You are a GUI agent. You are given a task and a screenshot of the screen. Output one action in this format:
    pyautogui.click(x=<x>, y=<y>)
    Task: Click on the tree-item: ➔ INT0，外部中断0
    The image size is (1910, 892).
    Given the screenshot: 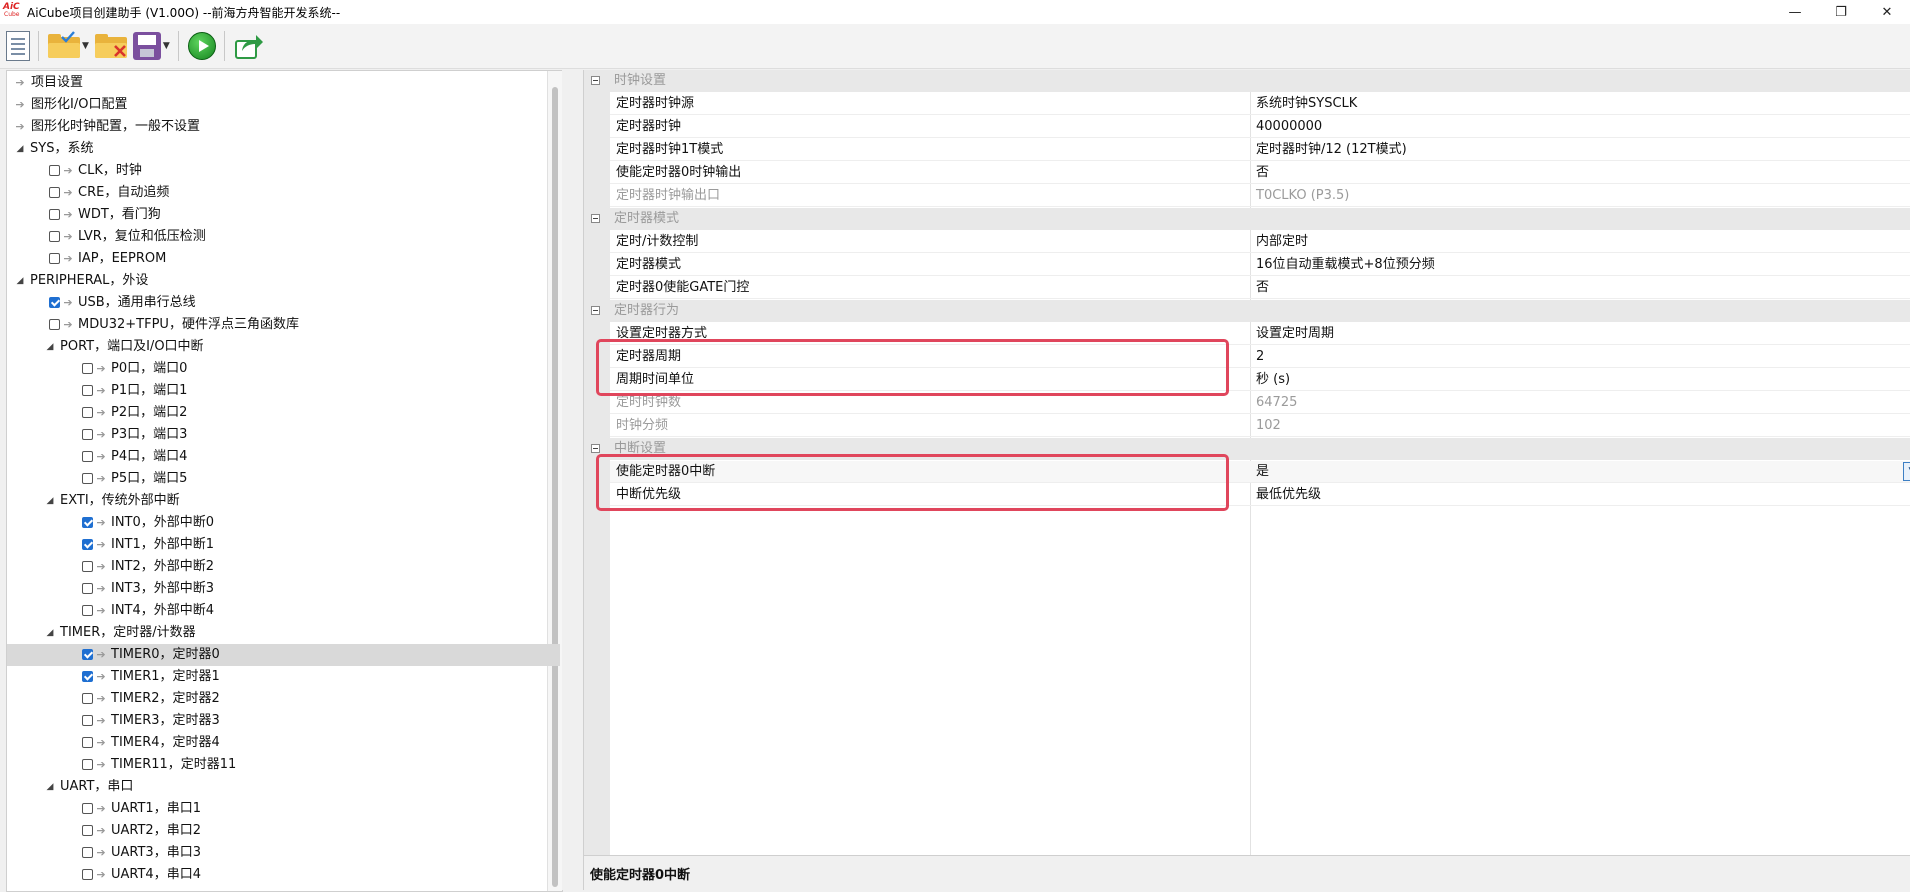 What is the action you would take?
    pyautogui.click(x=283, y=523)
    